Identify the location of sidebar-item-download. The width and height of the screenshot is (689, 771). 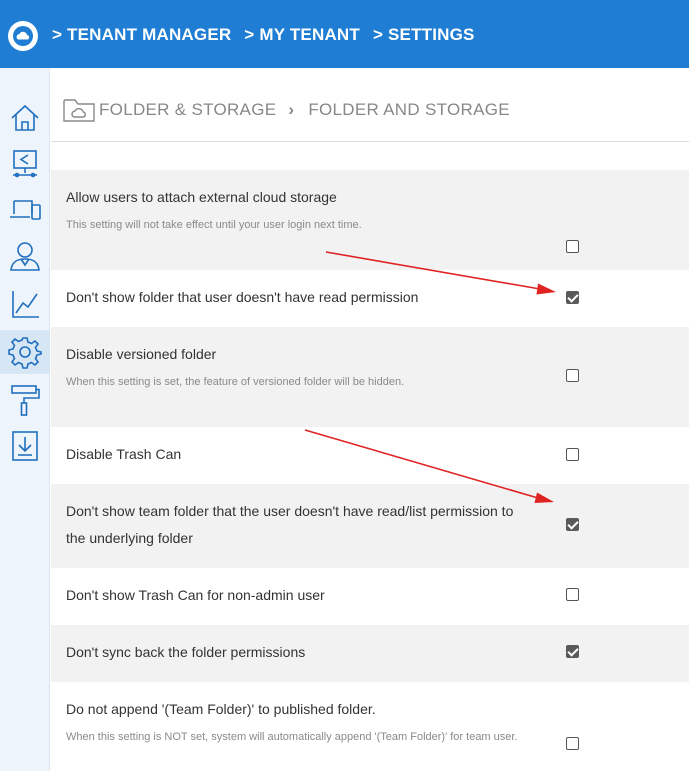
(25, 446).